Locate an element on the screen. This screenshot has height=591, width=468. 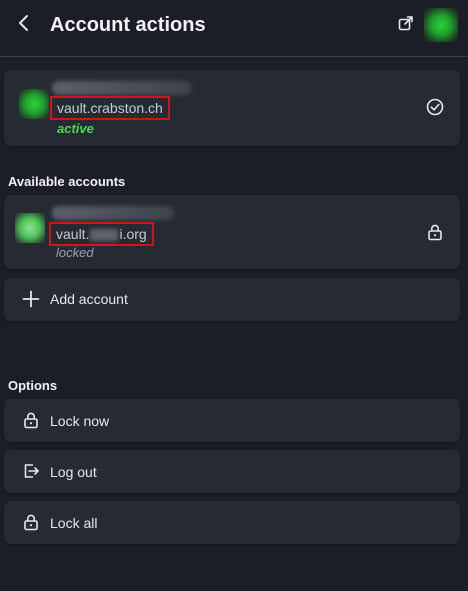
add-account-button: Add account is located at coordinates (232, 299).